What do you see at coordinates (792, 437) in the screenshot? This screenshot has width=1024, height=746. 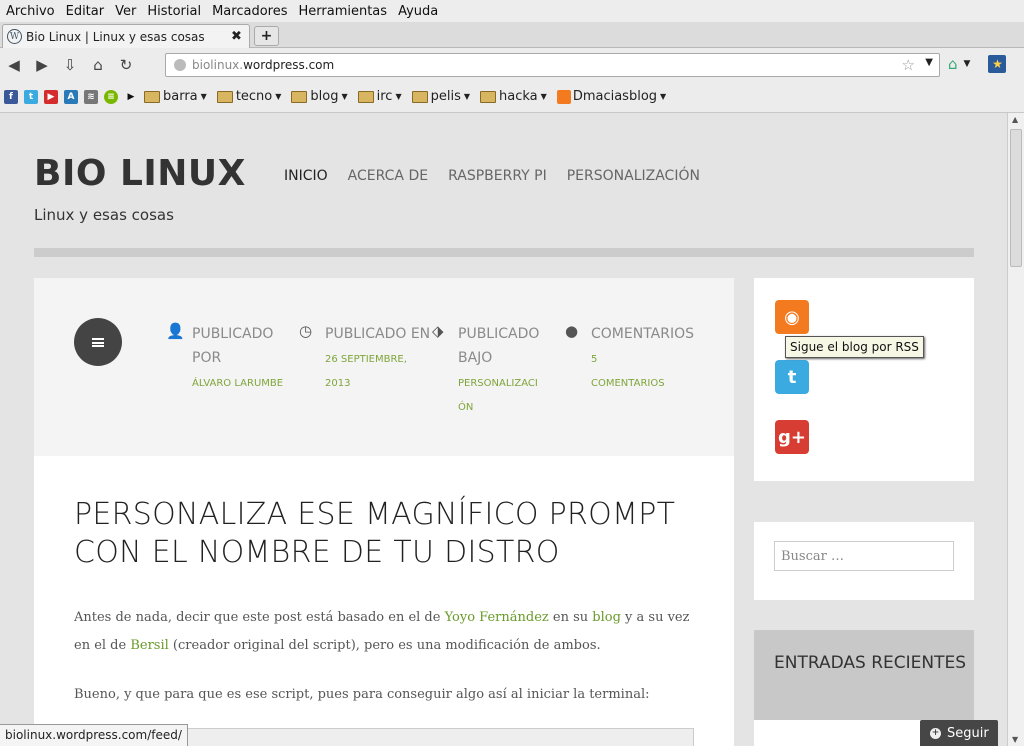 I see `google-plus-icon: g+` at bounding box center [792, 437].